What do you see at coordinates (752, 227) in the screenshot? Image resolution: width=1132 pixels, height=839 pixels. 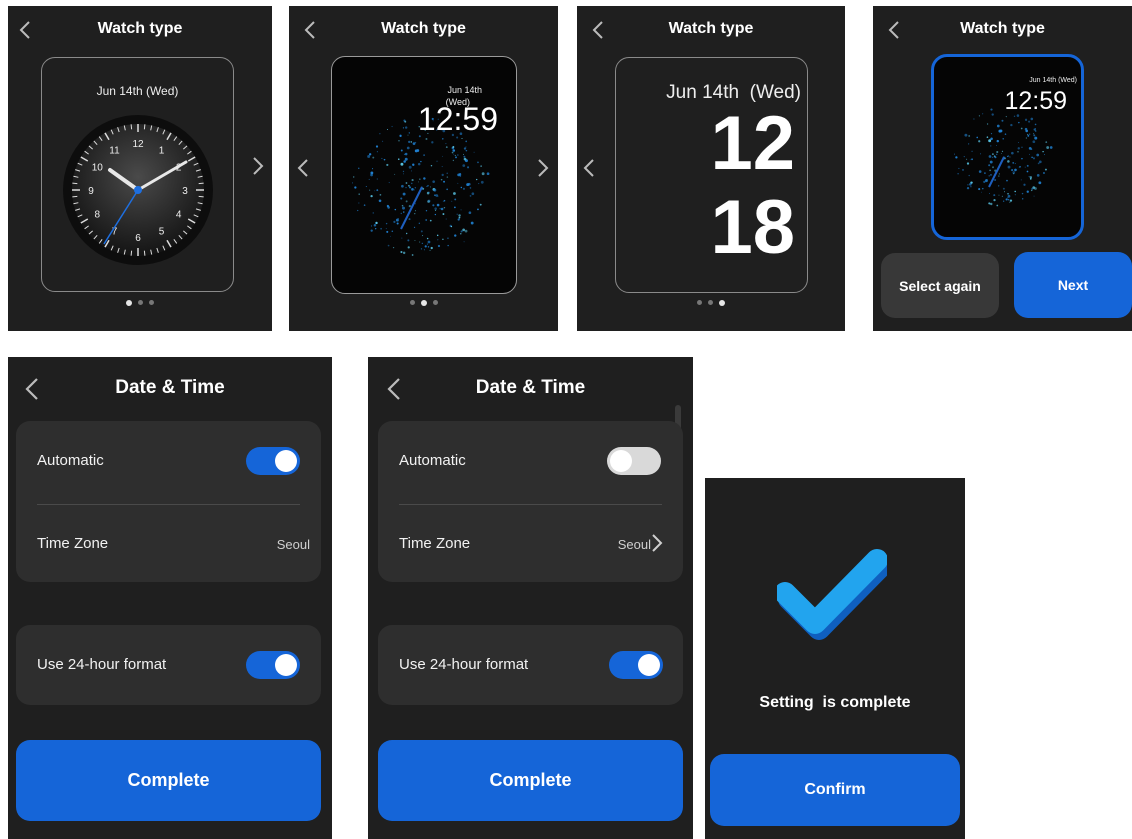 I see `minute-digits: 18` at bounding box center [752, 227].